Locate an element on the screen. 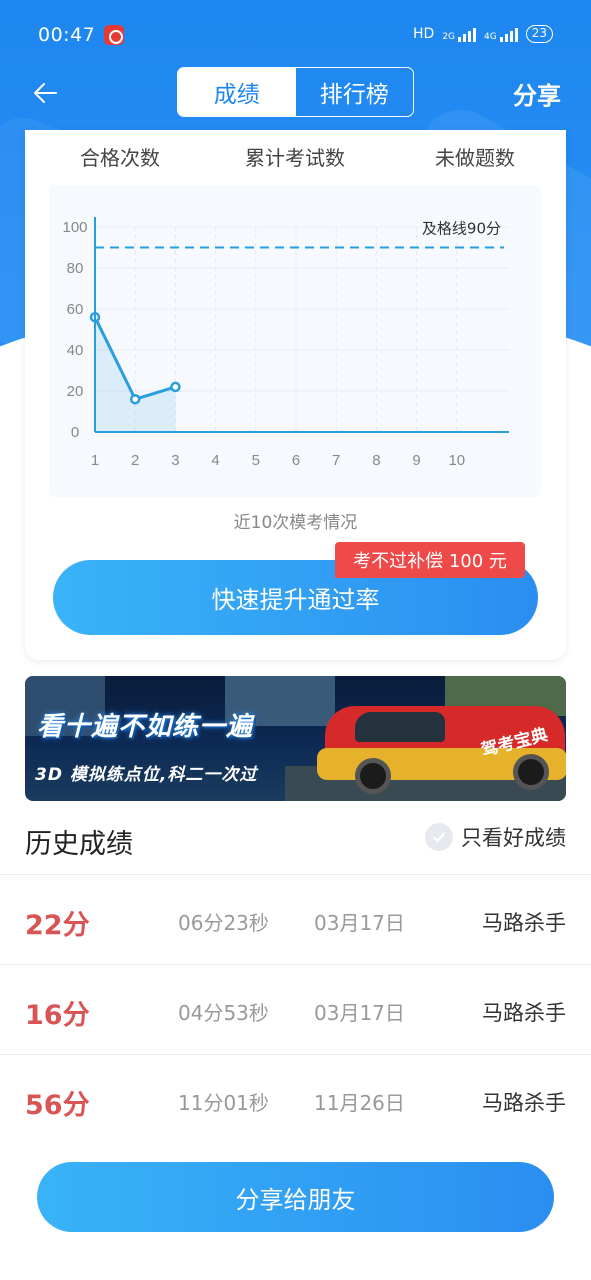  x-tick-label: 8 is located at coordinates (376, 460).